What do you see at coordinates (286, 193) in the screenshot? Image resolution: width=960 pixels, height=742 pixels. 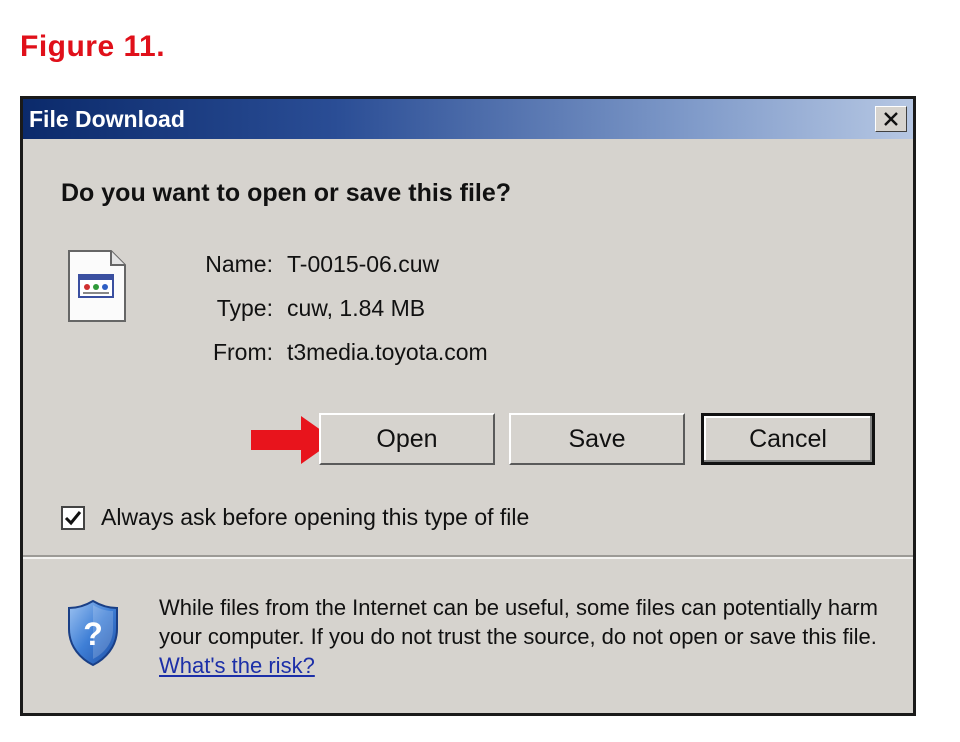 I see `dialog-question: Do you want to open or save this file?` at bounding box center [286, 193].